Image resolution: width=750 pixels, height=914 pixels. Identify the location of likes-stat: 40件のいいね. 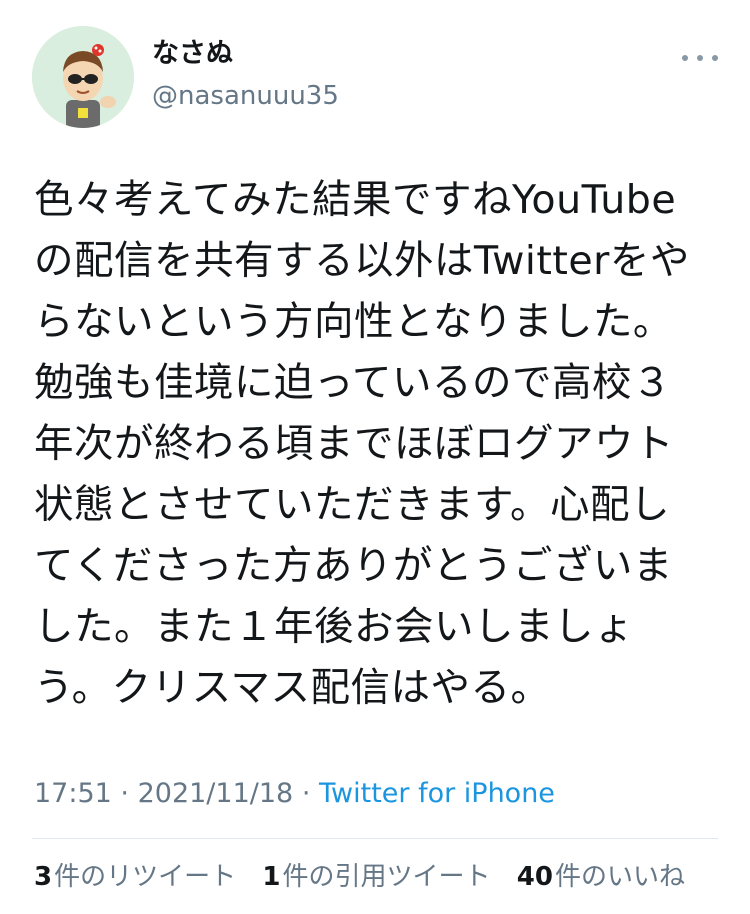
(601, 877).